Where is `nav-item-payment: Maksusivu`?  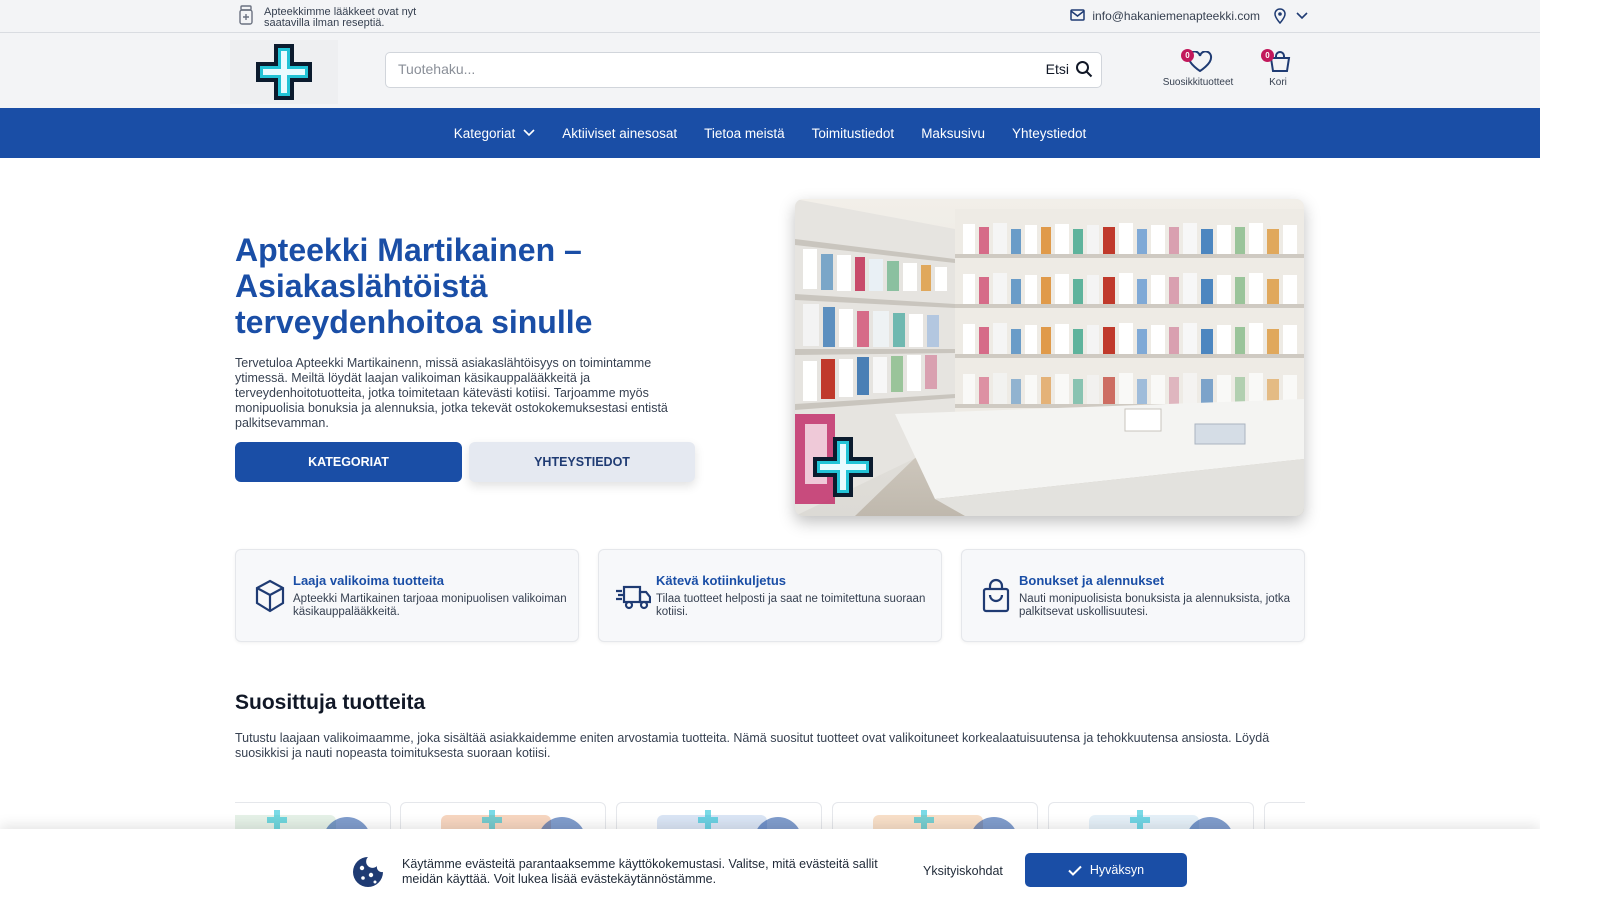 nav-item-payment: Maksusivu is located at coordinates (953, 133).